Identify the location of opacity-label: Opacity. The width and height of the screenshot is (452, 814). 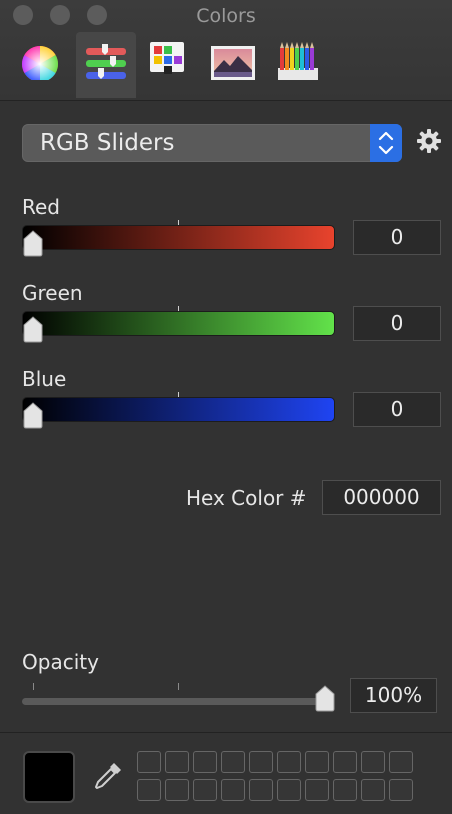
(60, 662).